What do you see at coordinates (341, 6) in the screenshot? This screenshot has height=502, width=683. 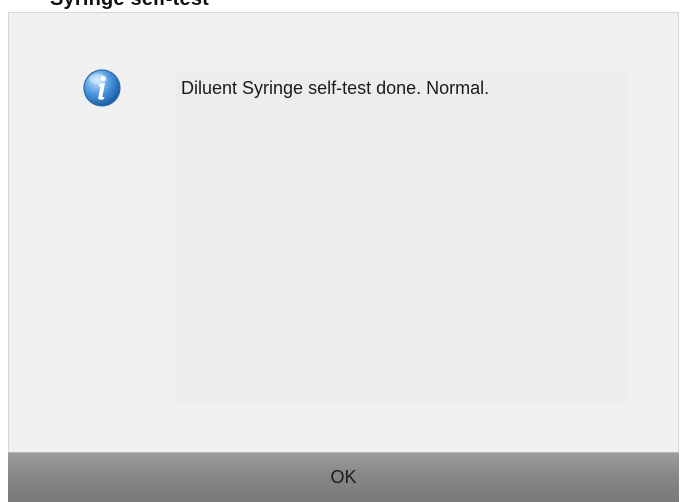 I see `window-title-strip: Syringe self-test` at bounding box center [341, 6].